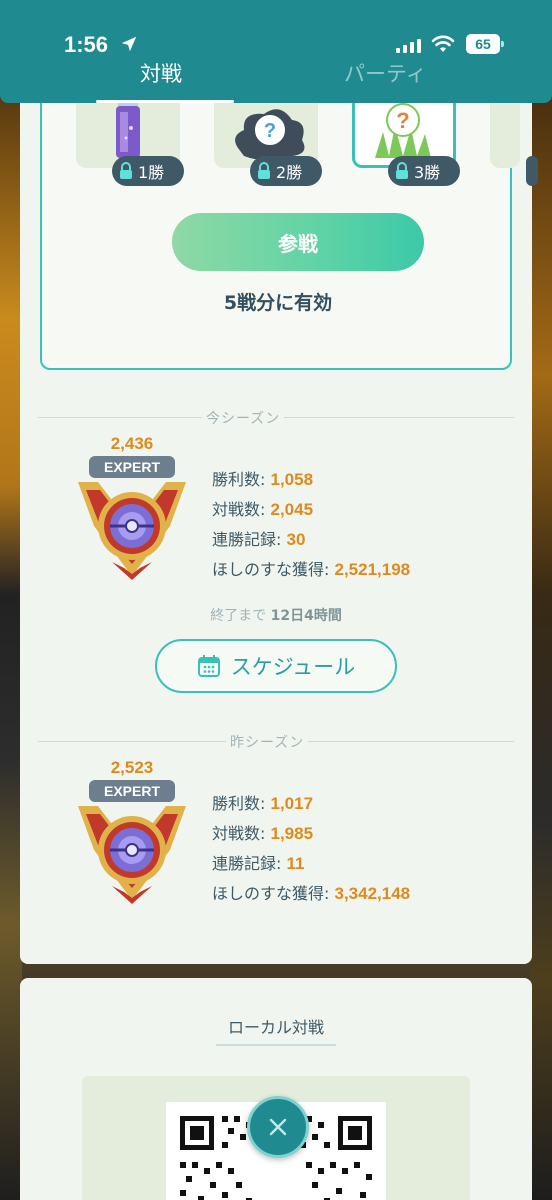 The height and width of the screenshot is (1200, 552). What do you see at coordinates (132, 467) in the screenshot?
I see `current-rank-badge: EXPERT` at bounding box center [132, 467].